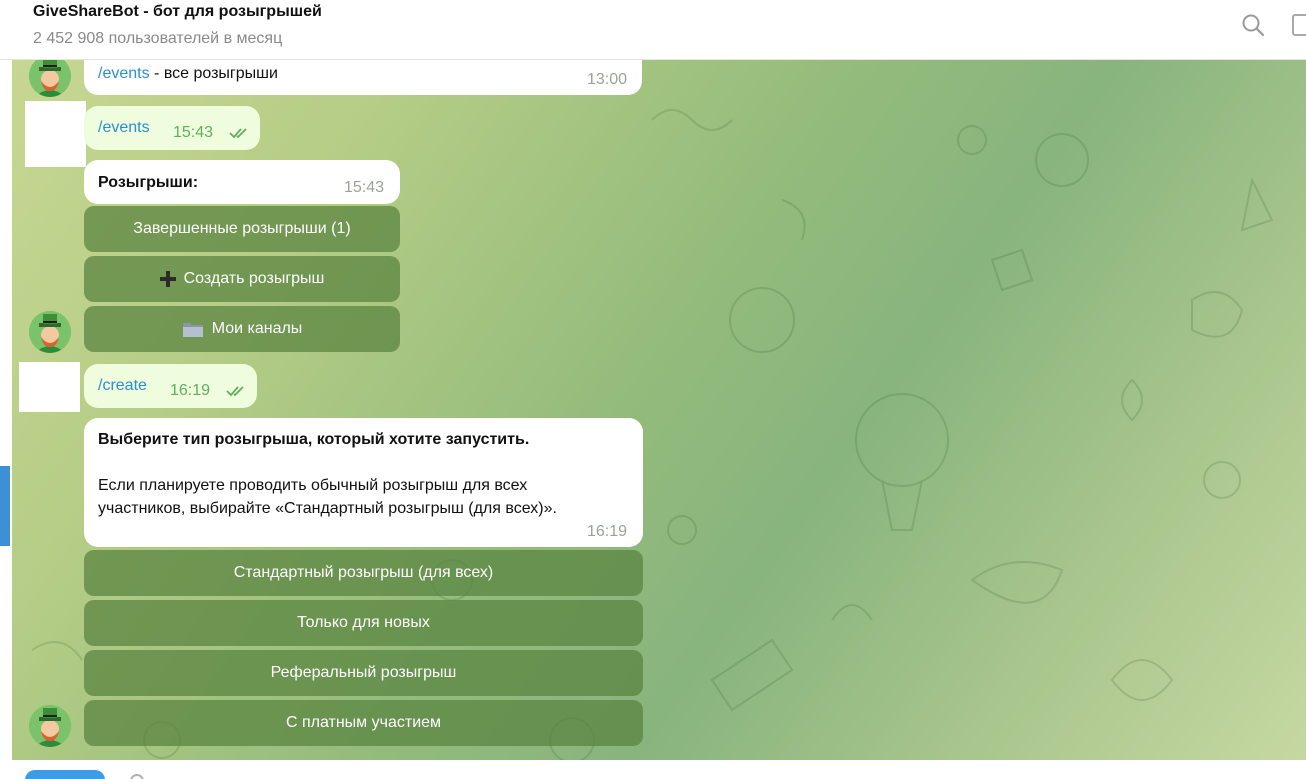 This screenshot has height=779, width=1306. Describe the element at coordinates (172, 128) in the screenshot. I see `message-bubble-outgoing-events: /events 15:43` at that location.